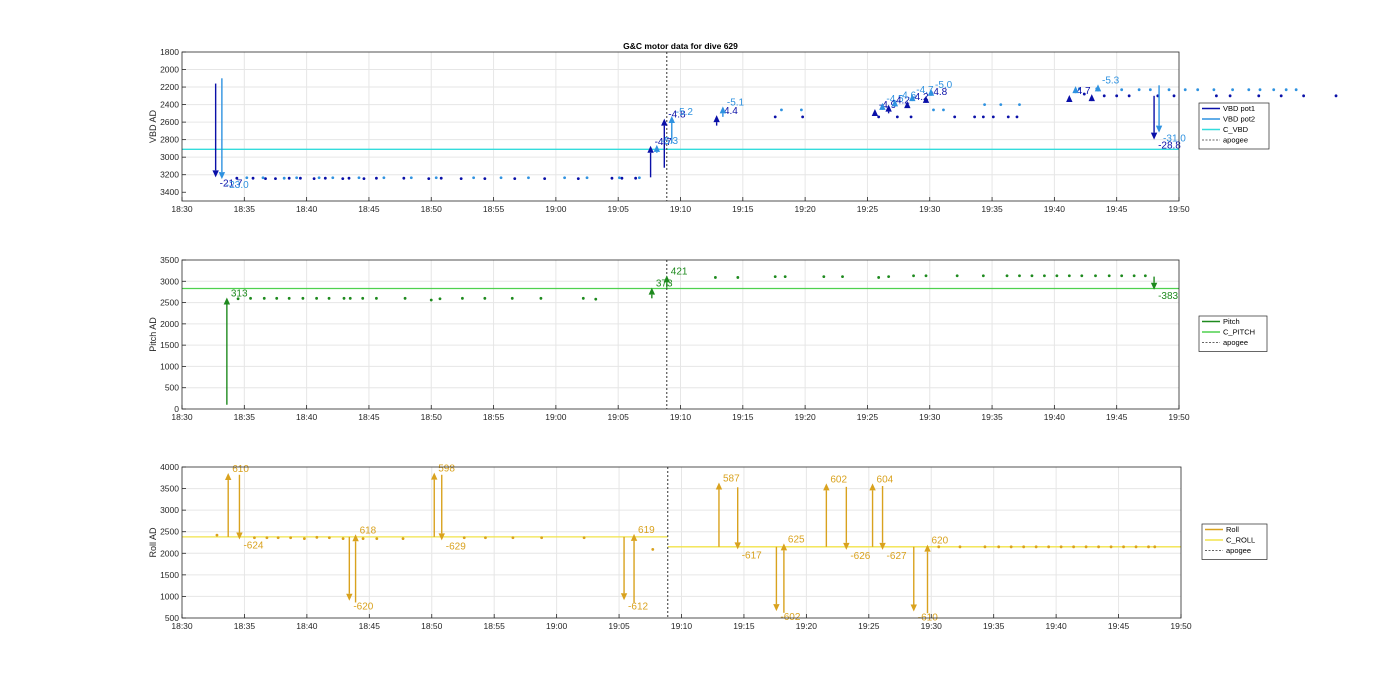  What do you see at coordinates (736, 102) in the screenshot?
I see `arrow-label: -5.1` at bounding box center [736, 102].